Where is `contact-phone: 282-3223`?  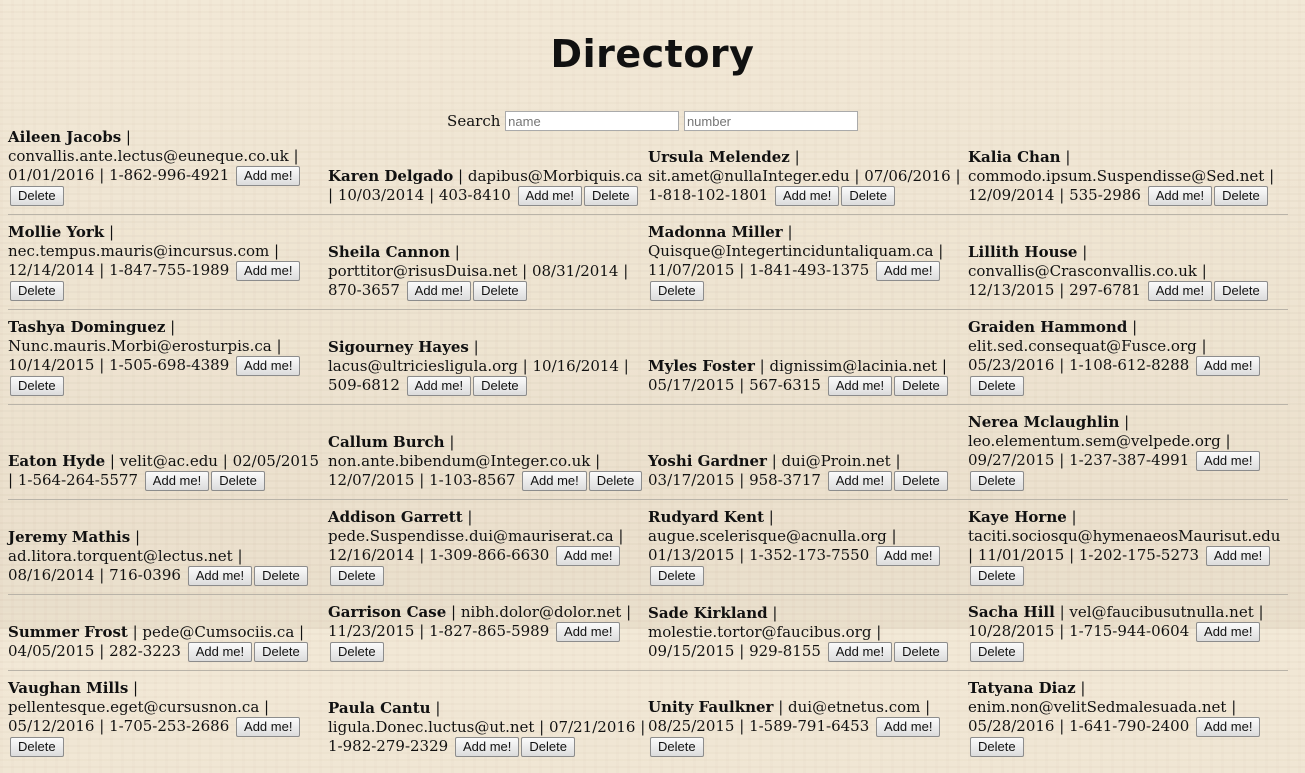 contact-phone: 282-3223 is located at coordinates (145, 651).